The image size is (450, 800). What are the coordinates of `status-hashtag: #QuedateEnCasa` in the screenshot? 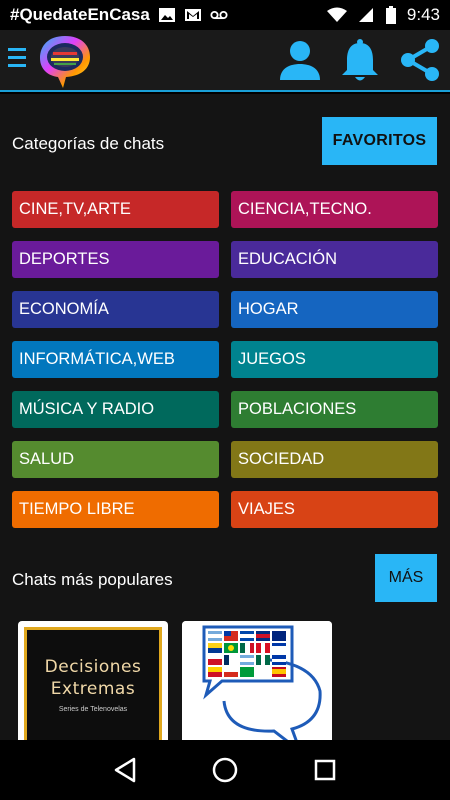 It's located at (80, 14).